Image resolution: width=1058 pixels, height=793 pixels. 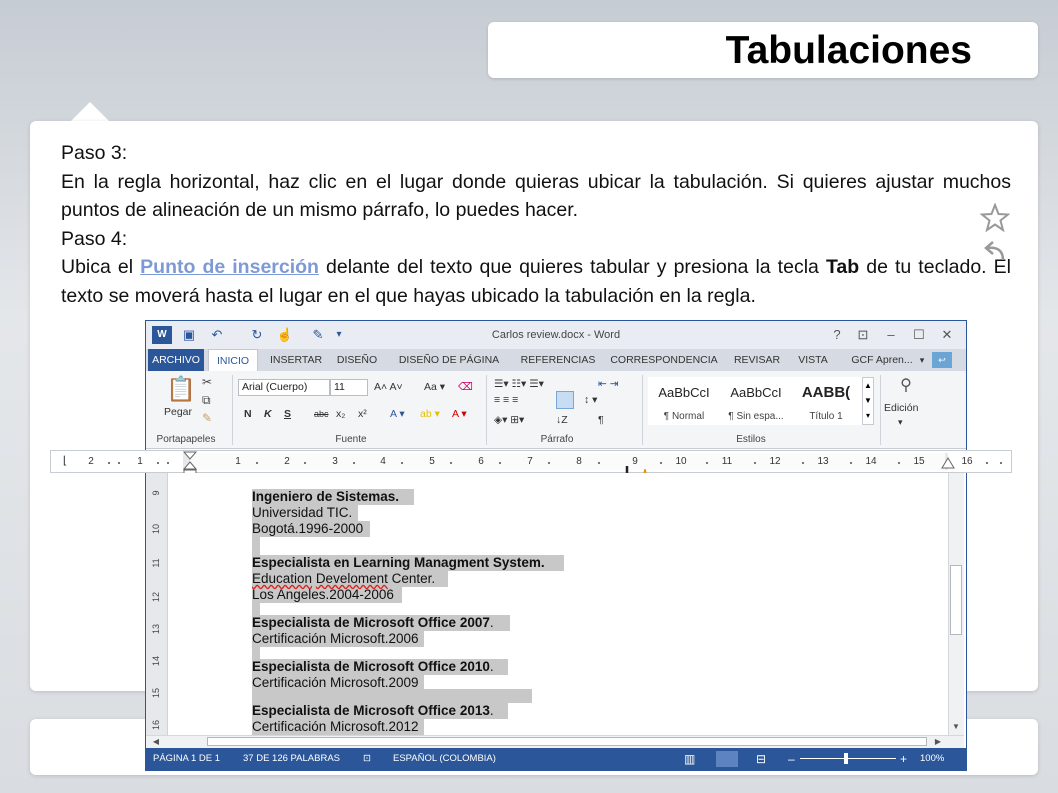 I want to click on grow-font-icon: A˄ A˅, so click(x=388, y=387).